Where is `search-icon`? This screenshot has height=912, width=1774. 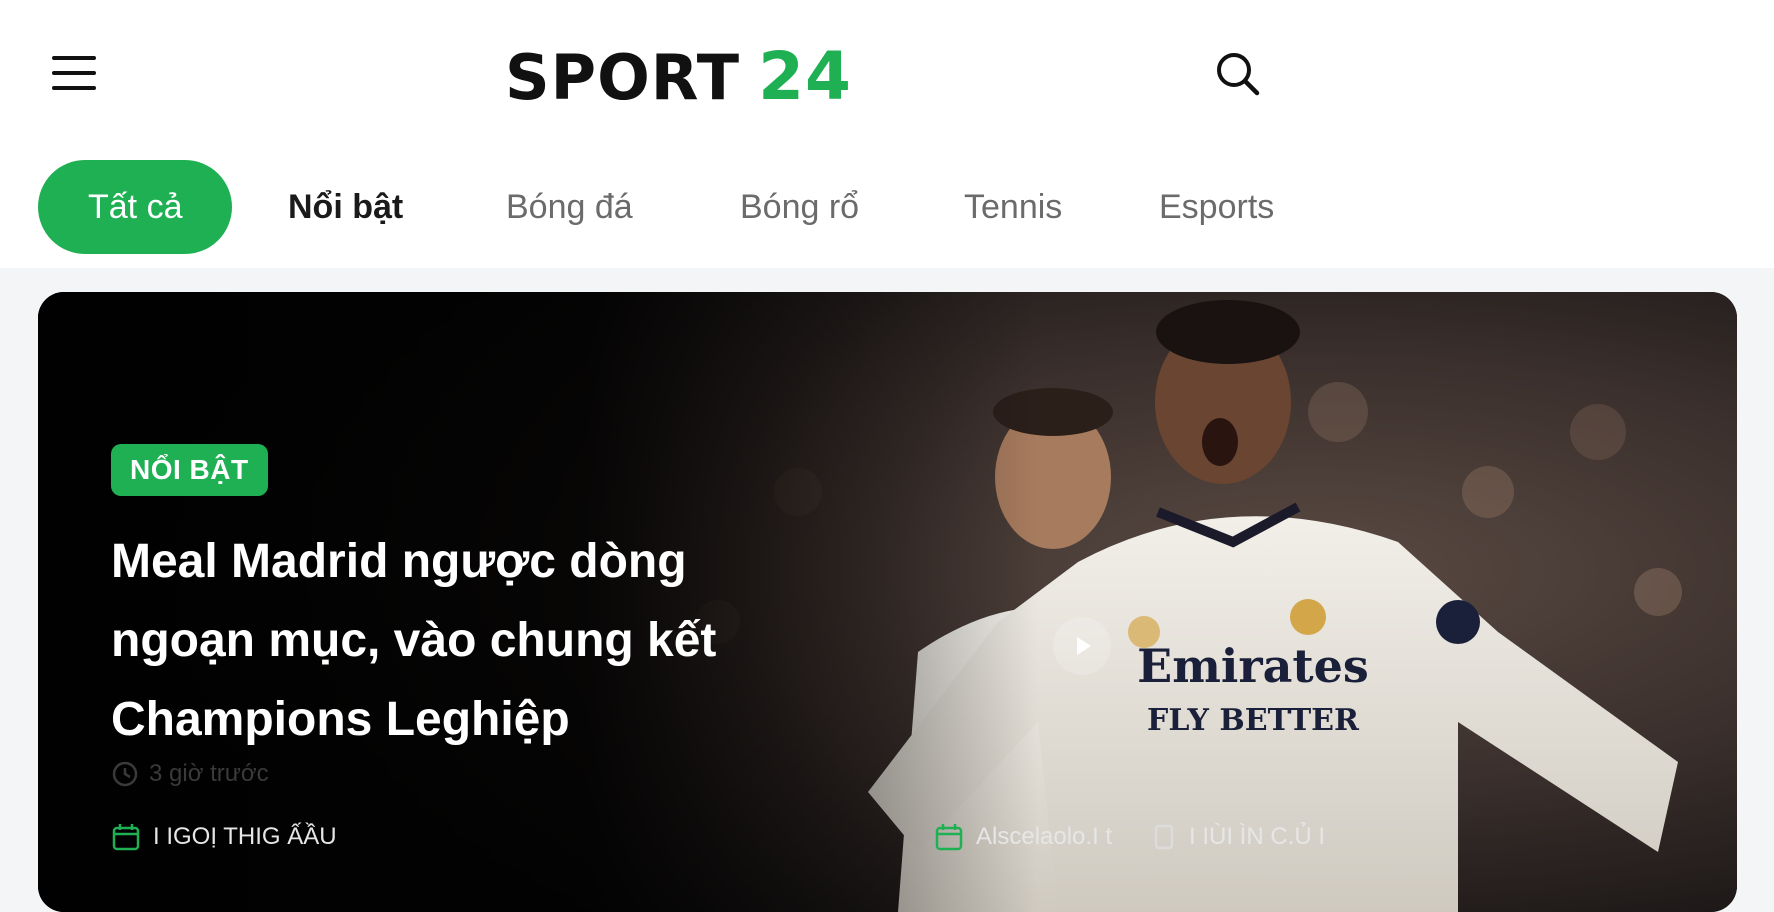 search-icon is located at coordinates (1238, 74).